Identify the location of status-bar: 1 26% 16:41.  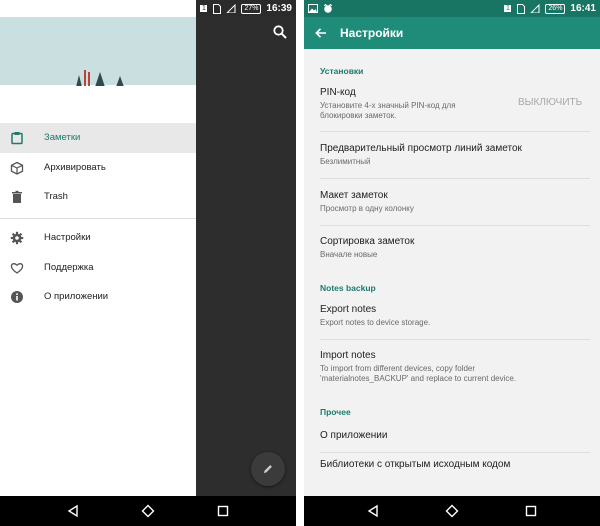
(452, 8).